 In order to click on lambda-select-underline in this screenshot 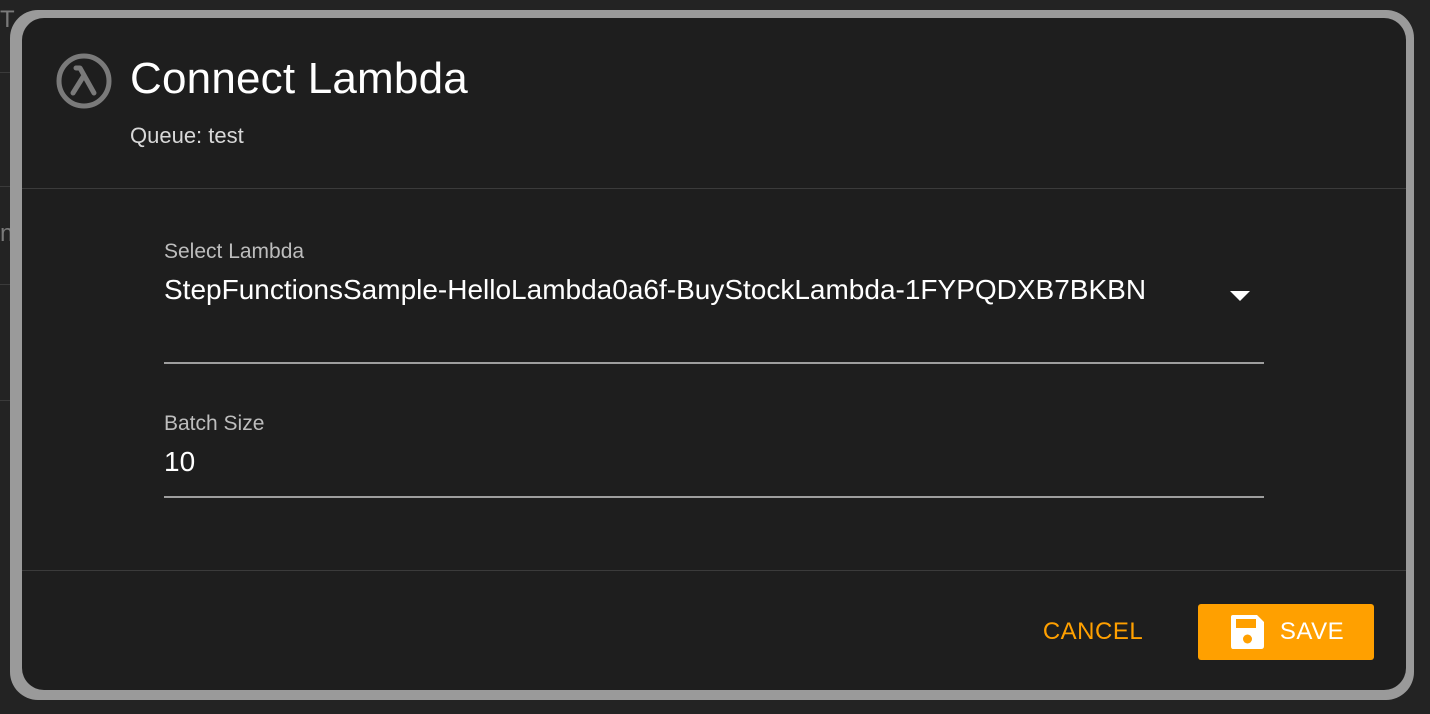, I will do `click(714, 363)`.